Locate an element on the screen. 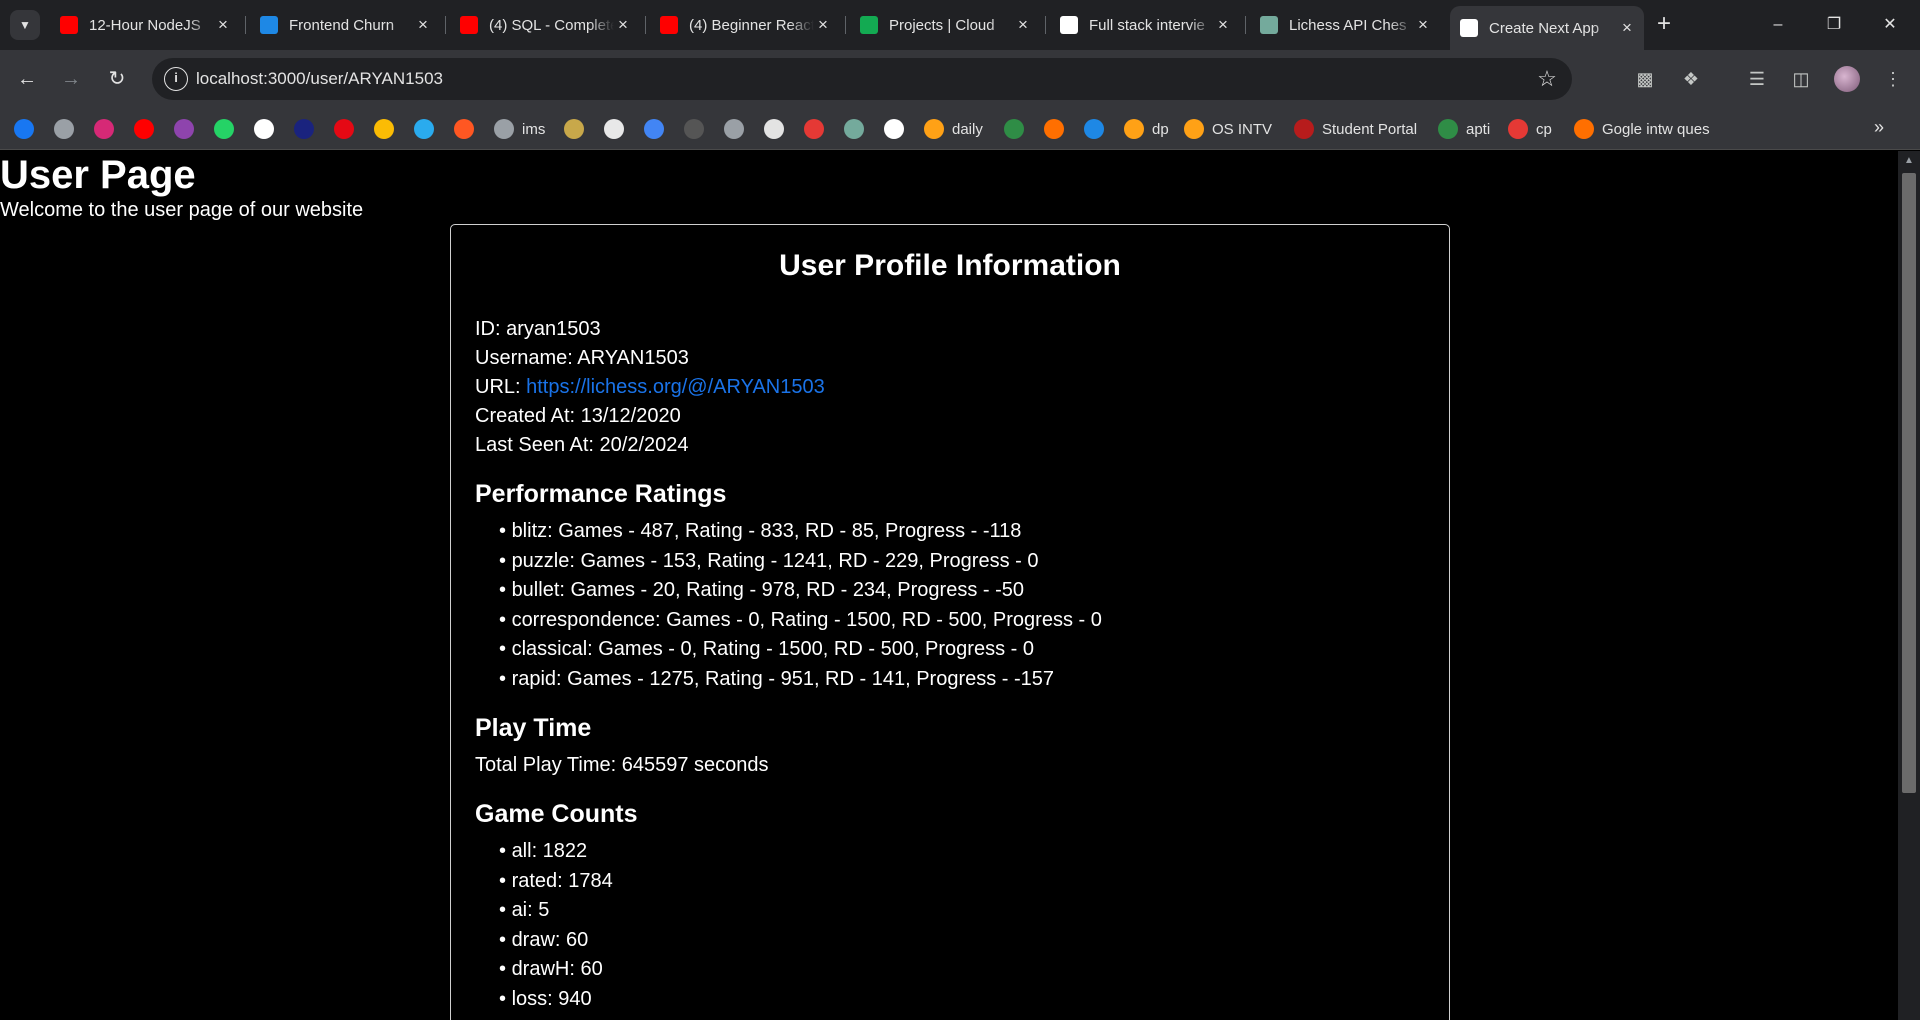 This screenshot has width=1920, height=1020. chart-icon is located at coordinates (654, 129).